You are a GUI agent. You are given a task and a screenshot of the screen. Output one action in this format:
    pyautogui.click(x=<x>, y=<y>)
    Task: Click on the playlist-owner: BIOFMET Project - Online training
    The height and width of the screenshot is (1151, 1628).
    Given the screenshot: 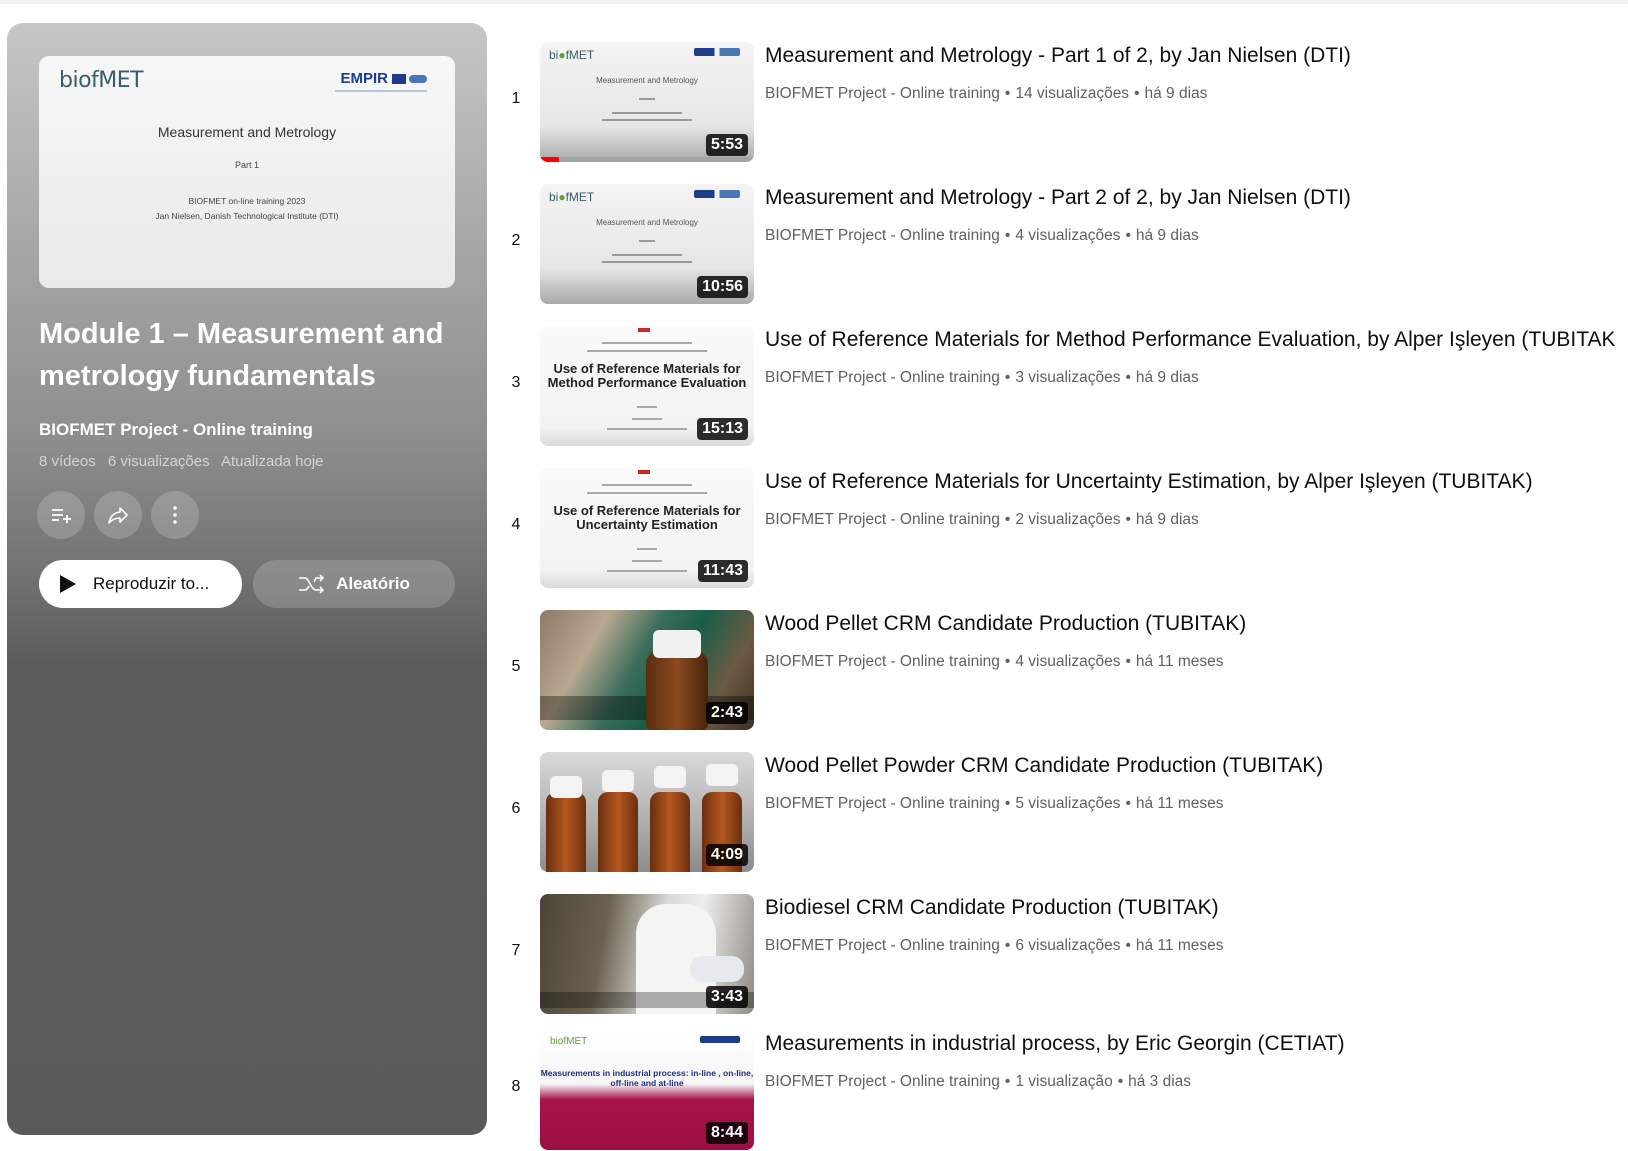 What is the action you would take?
    pyautogui.click(x=176, y=430)
    